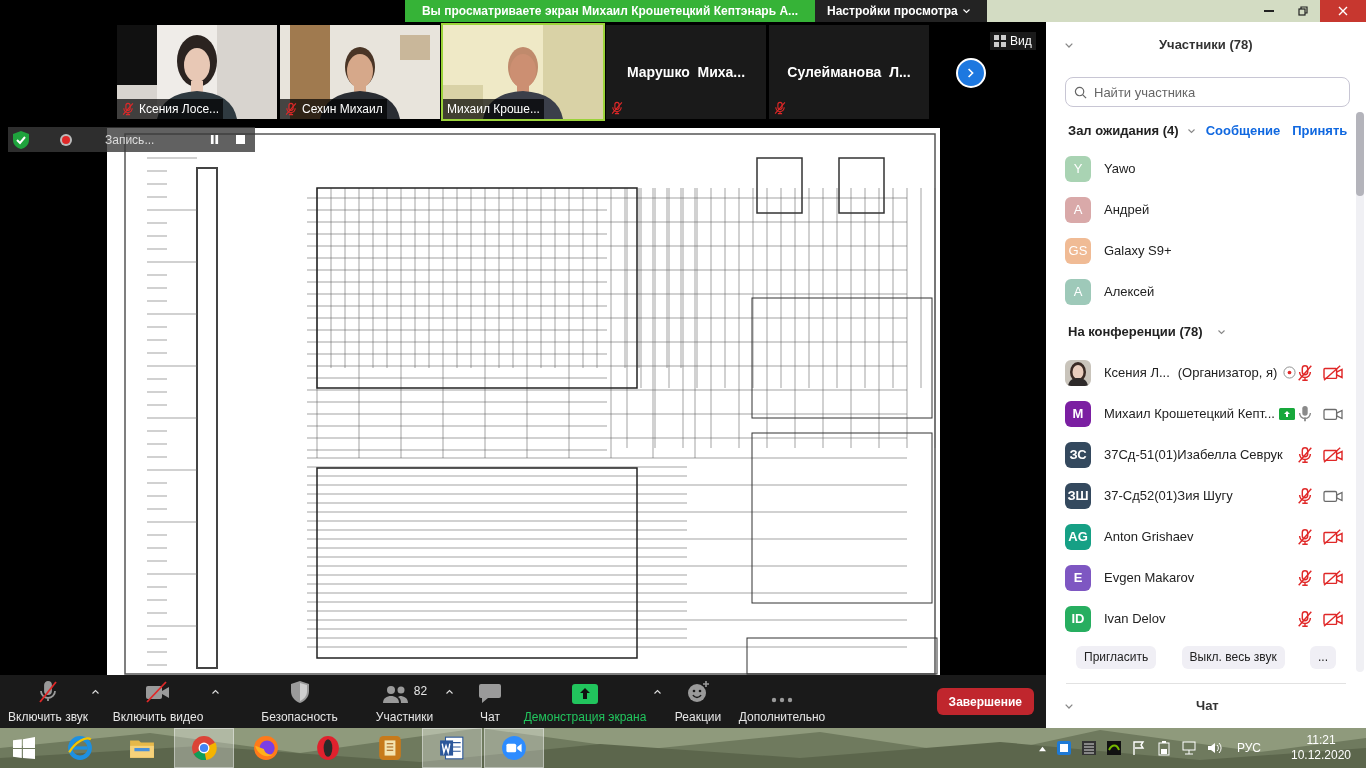 This screenshot has height=768, width=1366. Describe the element at coordinates (1080, 92) in the screenshot. I see `search-icon` at that location.